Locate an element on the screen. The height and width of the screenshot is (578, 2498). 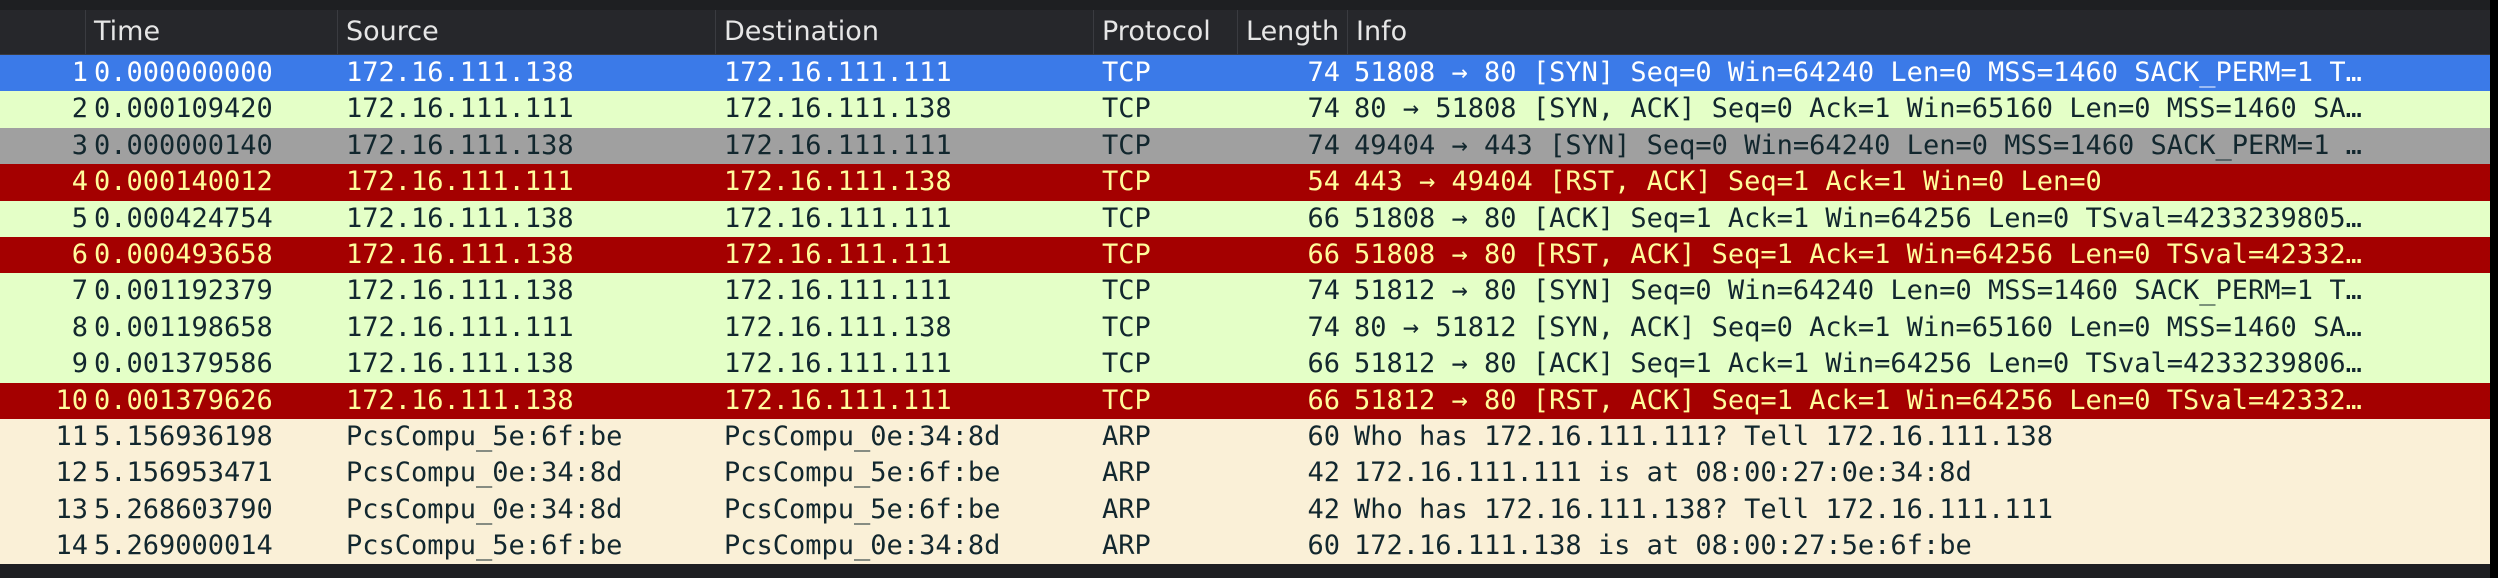
packet-number: 10 is located at coordinates (71, 400).